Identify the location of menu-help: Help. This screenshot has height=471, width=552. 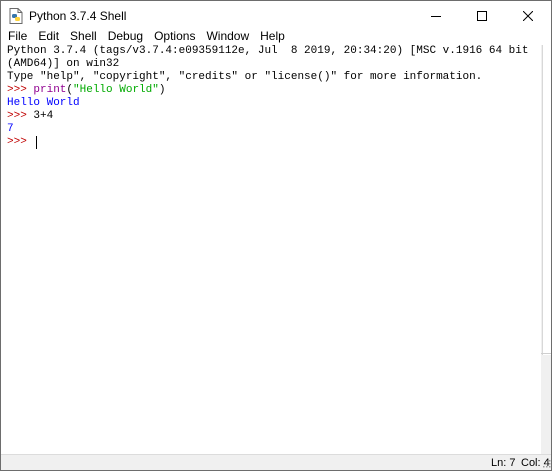
(272, 36).